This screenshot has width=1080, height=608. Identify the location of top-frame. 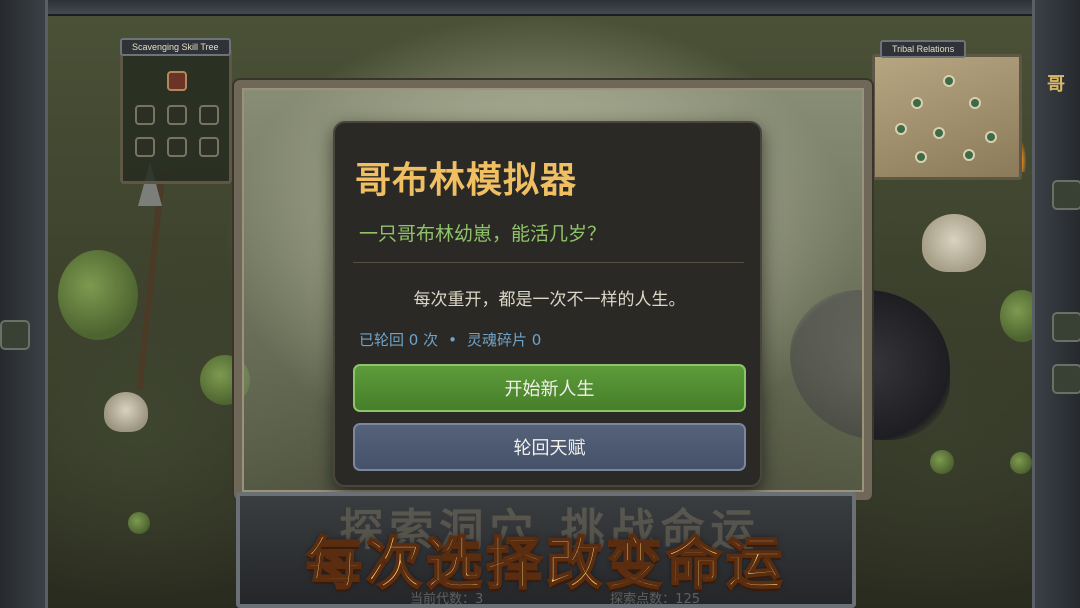
(540, 8).